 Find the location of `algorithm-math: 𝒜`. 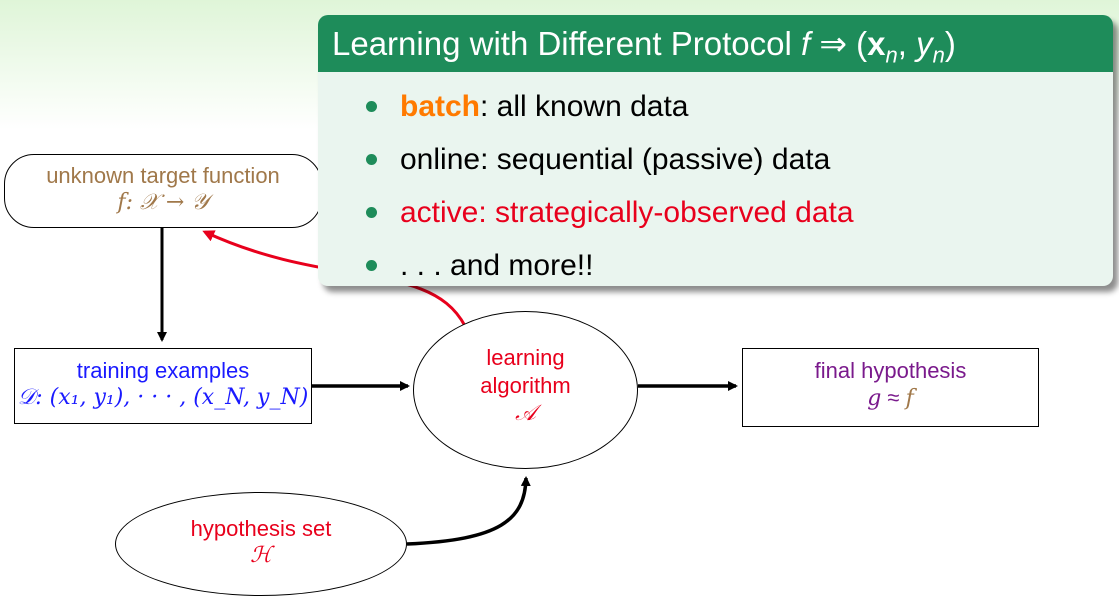

algorithm-math: 𝒜 is located at coordinates (525, 413).